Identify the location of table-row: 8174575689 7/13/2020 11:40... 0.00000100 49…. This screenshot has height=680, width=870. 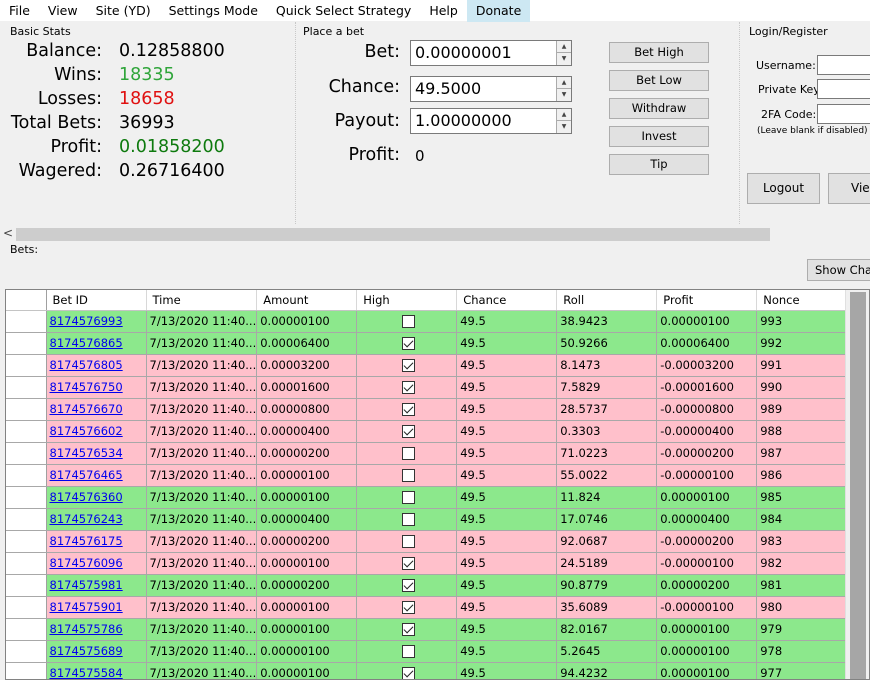
(432, 651).